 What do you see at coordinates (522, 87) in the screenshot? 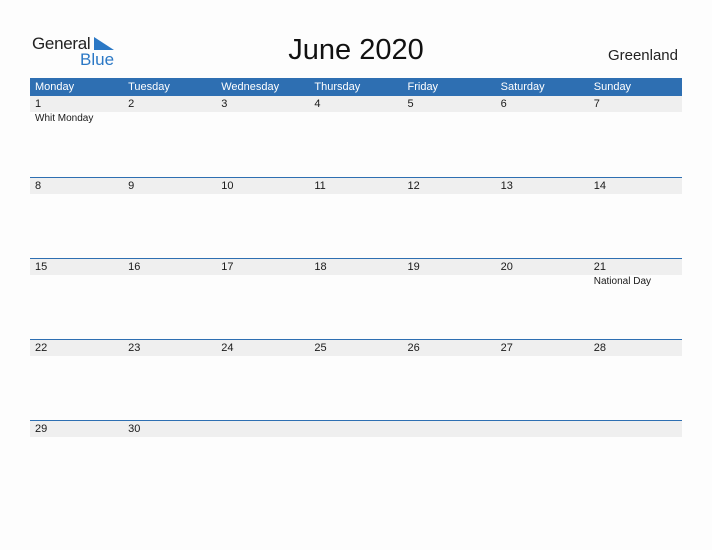
I see `weekday-saturday: Saturday` at bounding box center [522, 87].